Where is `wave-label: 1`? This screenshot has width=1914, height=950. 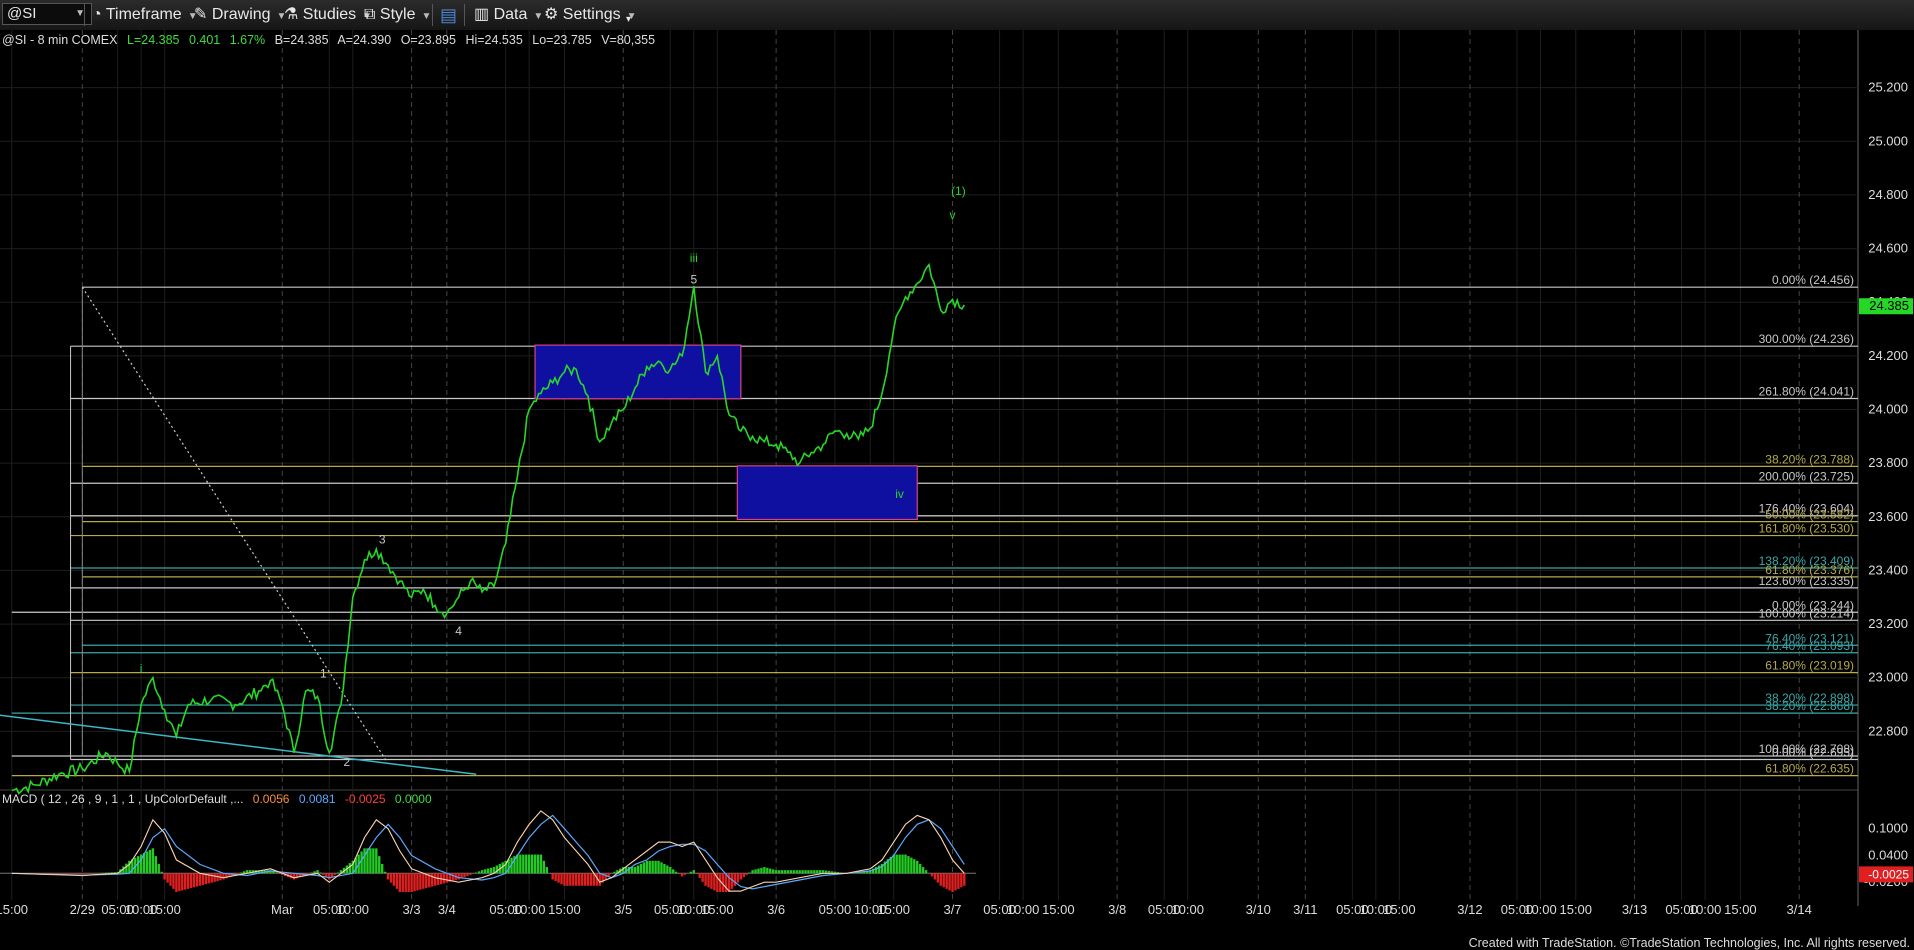 wave-label: 1 is located at coordinates (323, 674).